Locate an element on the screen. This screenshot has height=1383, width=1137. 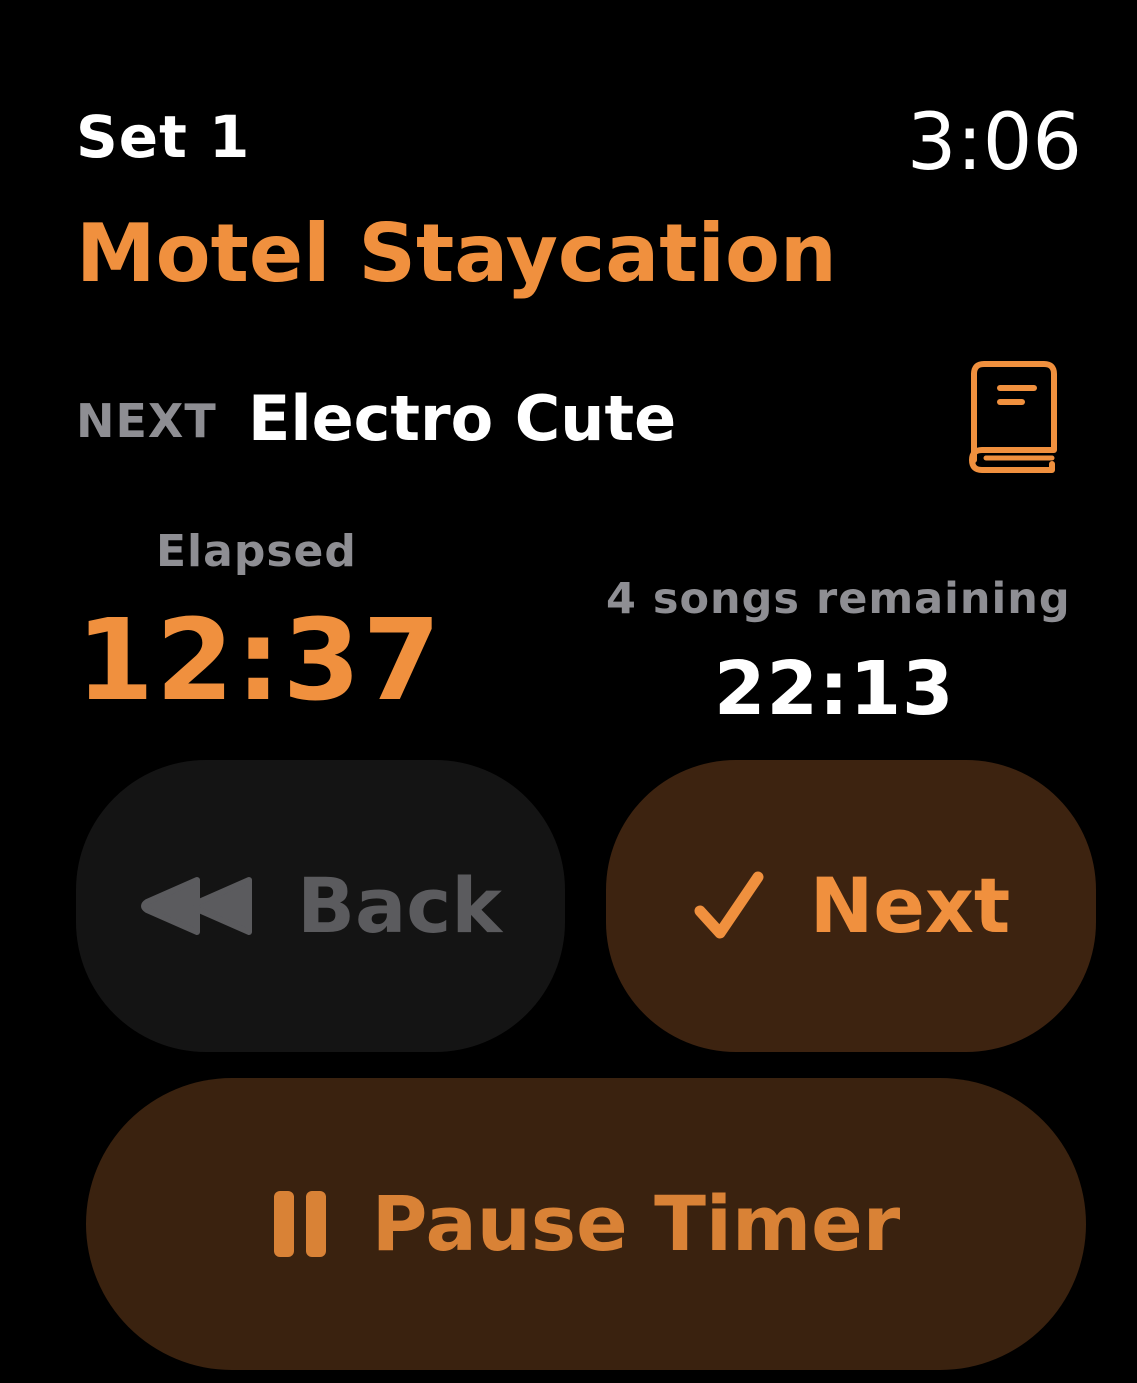
book-icon is located at coordinates (1013, 417).